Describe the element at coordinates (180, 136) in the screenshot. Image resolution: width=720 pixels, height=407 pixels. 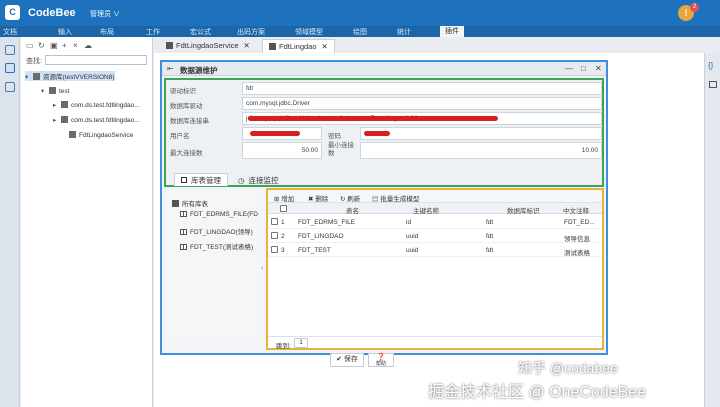
I see `user-label: 用户名` at that location.